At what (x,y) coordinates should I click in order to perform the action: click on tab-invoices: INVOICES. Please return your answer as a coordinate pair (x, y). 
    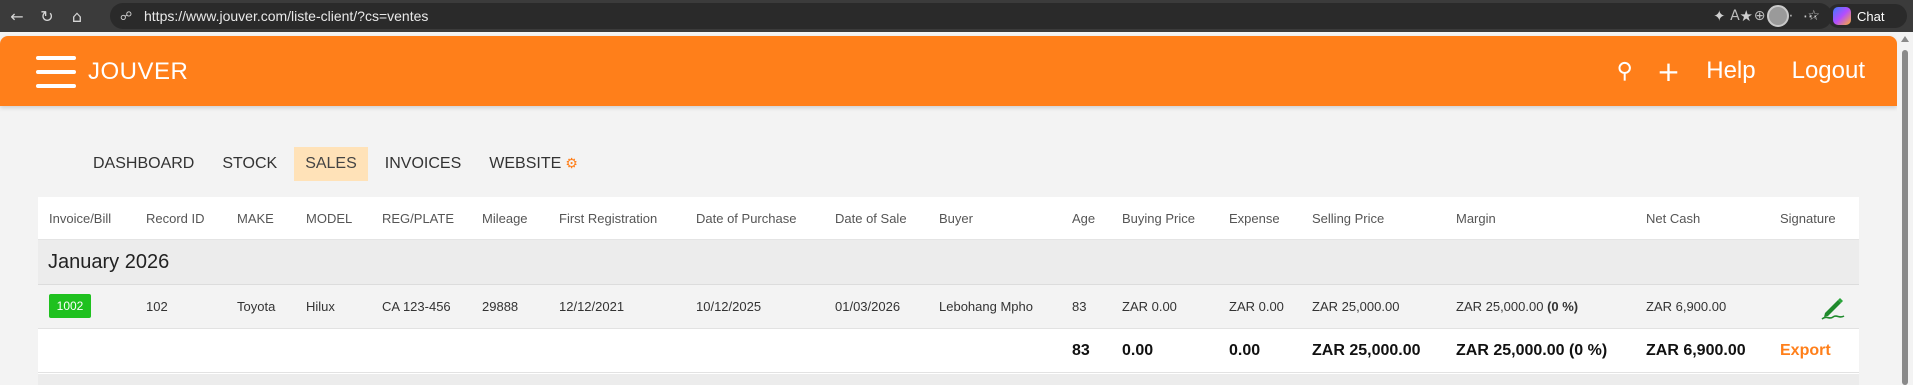
    Looking at the image, I should click on (423, 164).